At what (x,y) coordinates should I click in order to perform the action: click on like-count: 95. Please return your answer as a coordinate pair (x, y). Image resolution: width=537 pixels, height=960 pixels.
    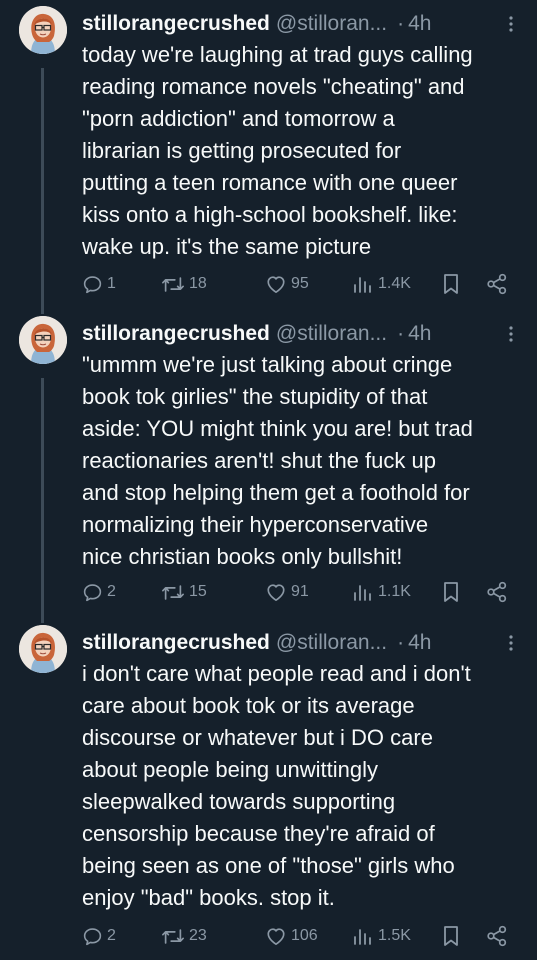
    Looking at the image, I should click on (300, 283).